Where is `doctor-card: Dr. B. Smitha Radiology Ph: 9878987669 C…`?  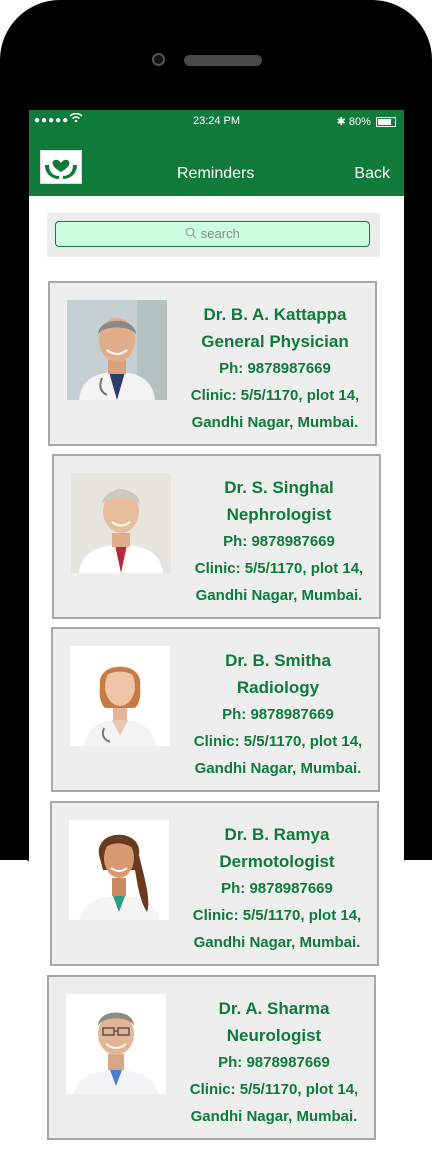
doctor-card: Dr. B. Smitha Radiology Ph: 9878987669 C… is located at coordinates (215, 709).